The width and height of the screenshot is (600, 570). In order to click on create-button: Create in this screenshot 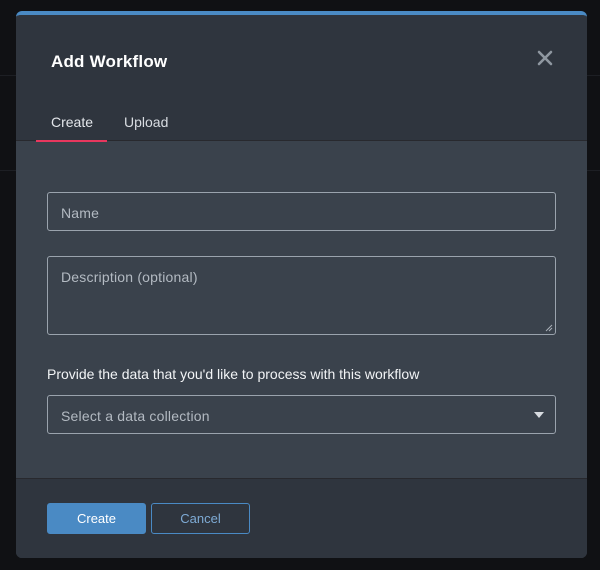, I will do `click(96, 518)`.